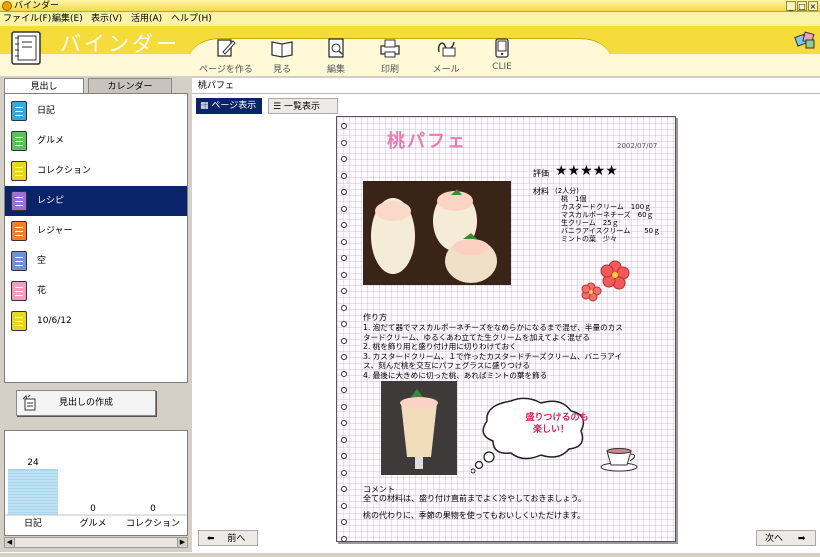  What do you see at coordinates (46, 111) in the screenshot?
I see `notebook-label: 日記` at bounding box center [46, 111].